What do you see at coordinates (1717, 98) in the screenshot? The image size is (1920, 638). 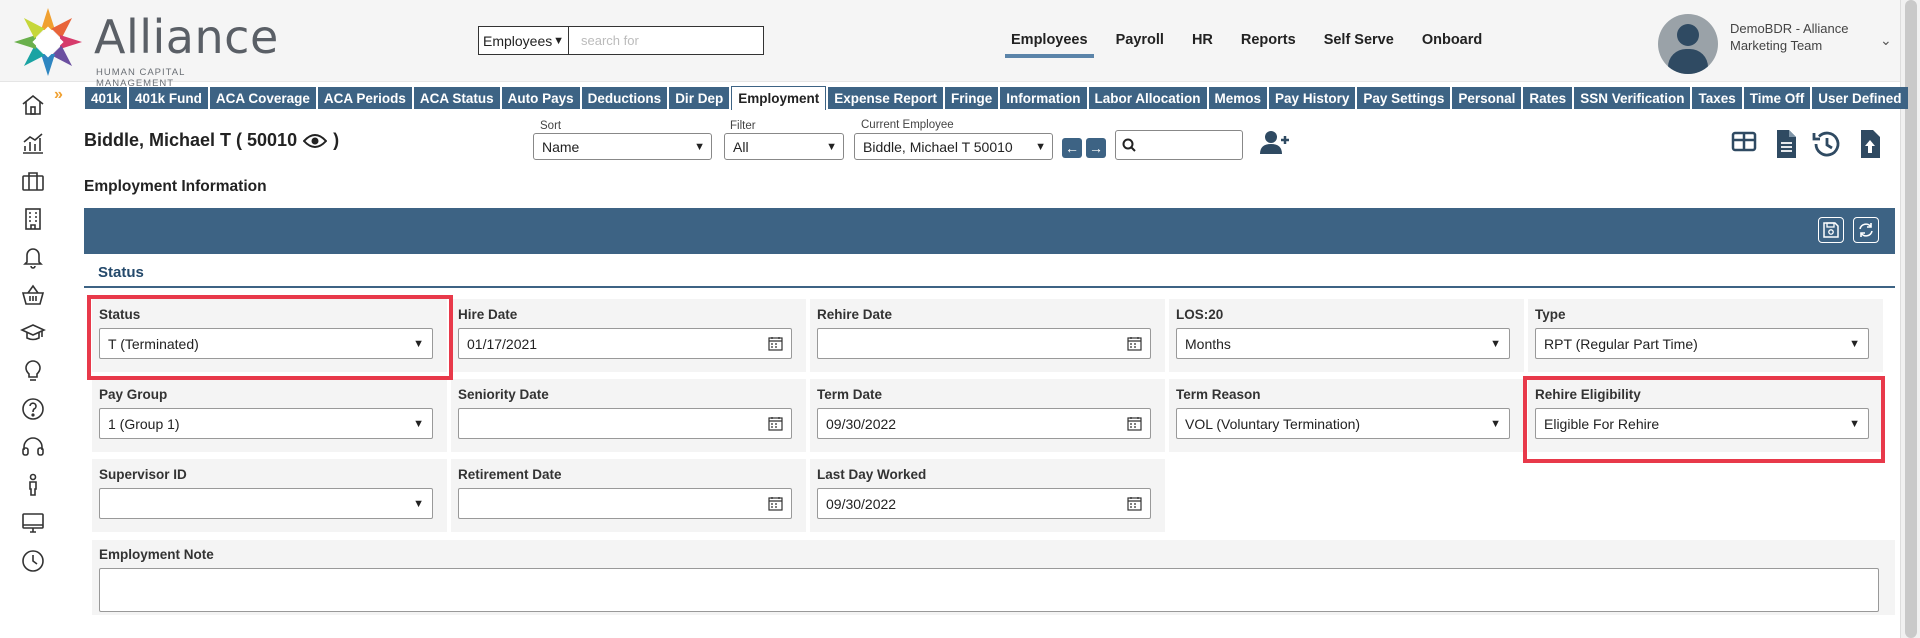 I see `tab-taxes: Taxes` at bounding box center [1717, 98].